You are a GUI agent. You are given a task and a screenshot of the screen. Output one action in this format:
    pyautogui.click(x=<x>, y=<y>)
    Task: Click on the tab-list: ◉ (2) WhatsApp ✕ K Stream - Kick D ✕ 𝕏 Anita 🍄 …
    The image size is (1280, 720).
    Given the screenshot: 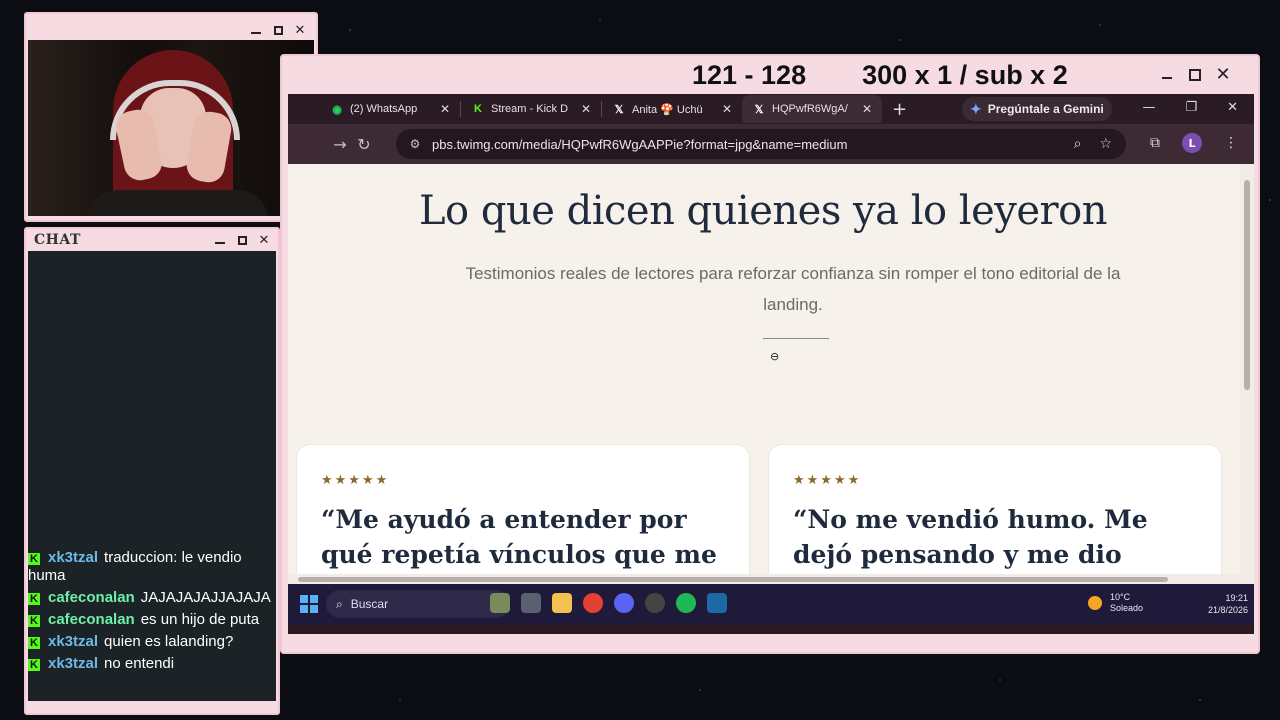 What is the action you would take?
    pyautogui.click(x=601, y=109)
    